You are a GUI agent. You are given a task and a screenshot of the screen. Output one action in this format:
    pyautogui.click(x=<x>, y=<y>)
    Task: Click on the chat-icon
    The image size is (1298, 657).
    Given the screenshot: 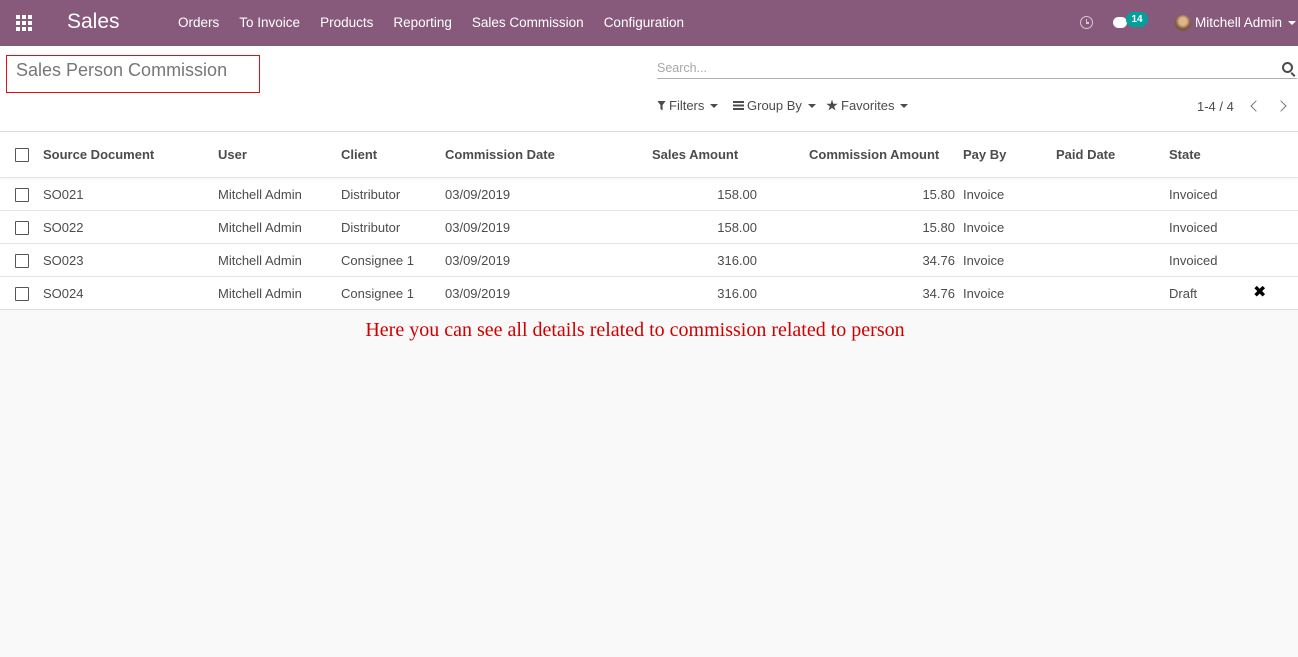 What is the action you would take?
    pyautogui.click(x=1120, y=22)
    